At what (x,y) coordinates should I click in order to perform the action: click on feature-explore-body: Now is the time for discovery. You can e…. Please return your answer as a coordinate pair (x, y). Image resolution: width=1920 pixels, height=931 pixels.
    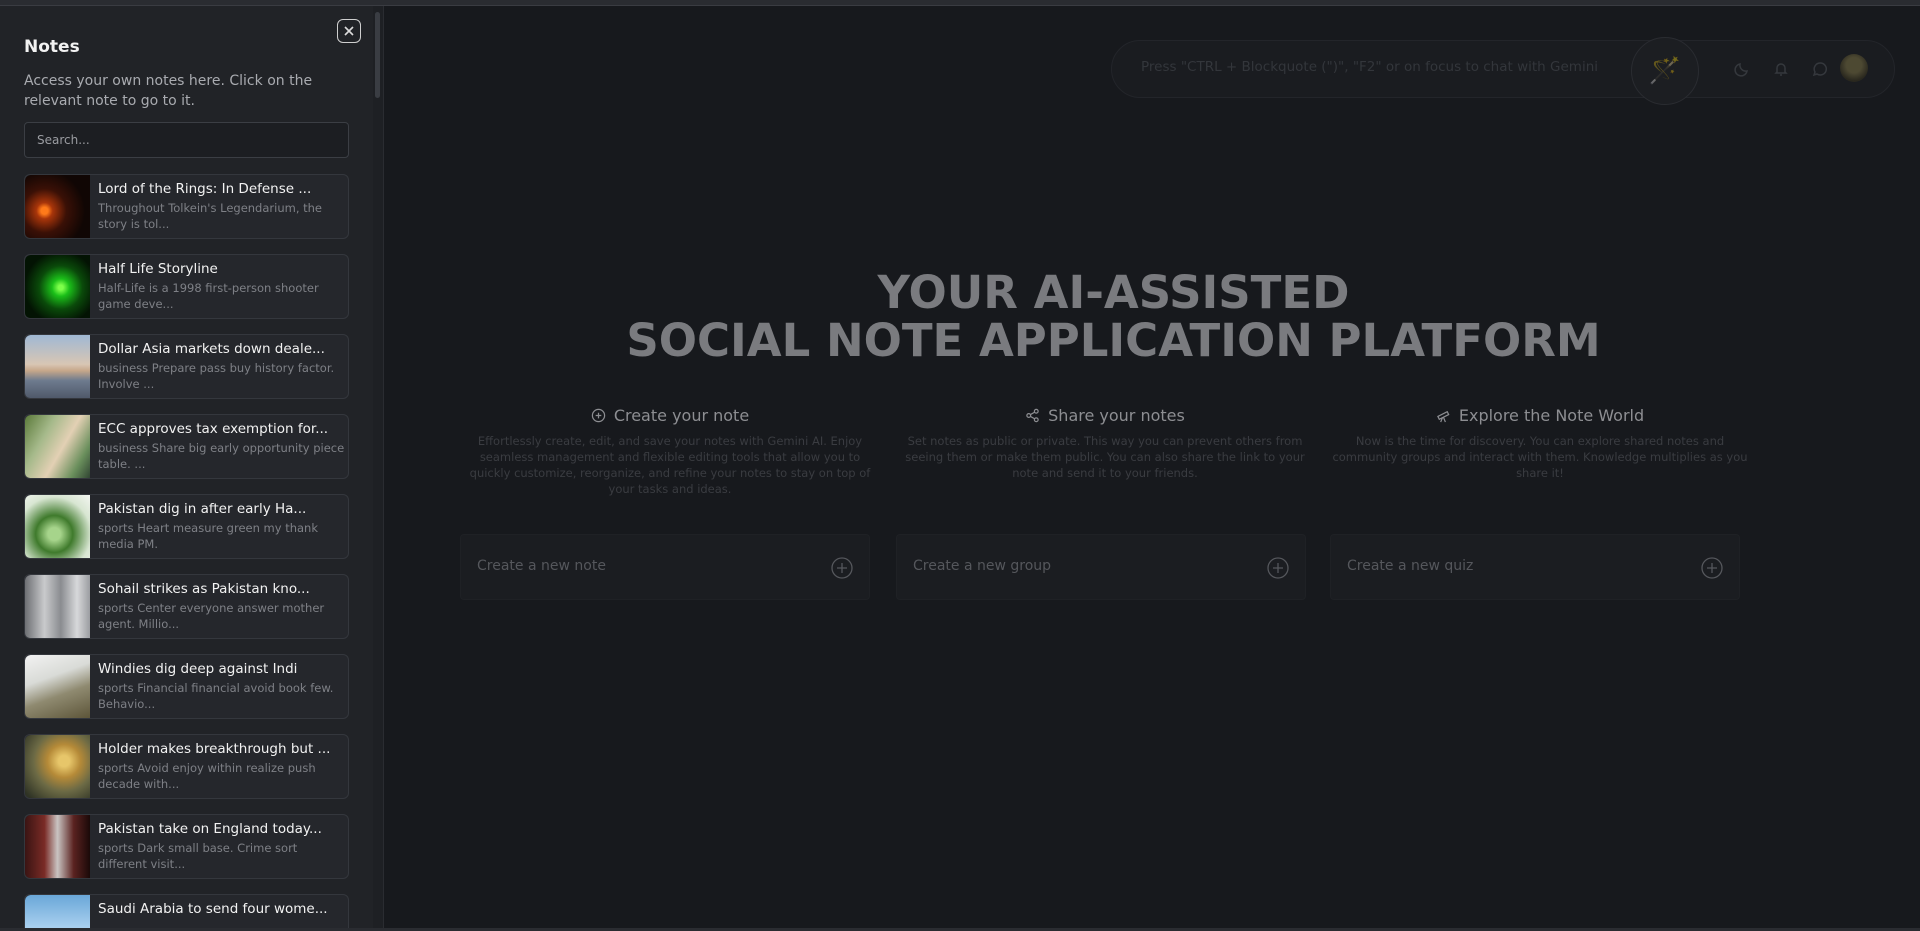
    Looking at the image, I should click on (1540, 457).